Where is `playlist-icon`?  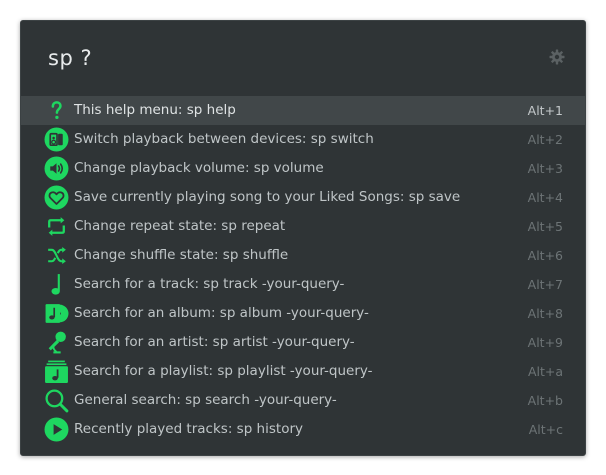 playlist-icon is located at coordinates (56, 371).